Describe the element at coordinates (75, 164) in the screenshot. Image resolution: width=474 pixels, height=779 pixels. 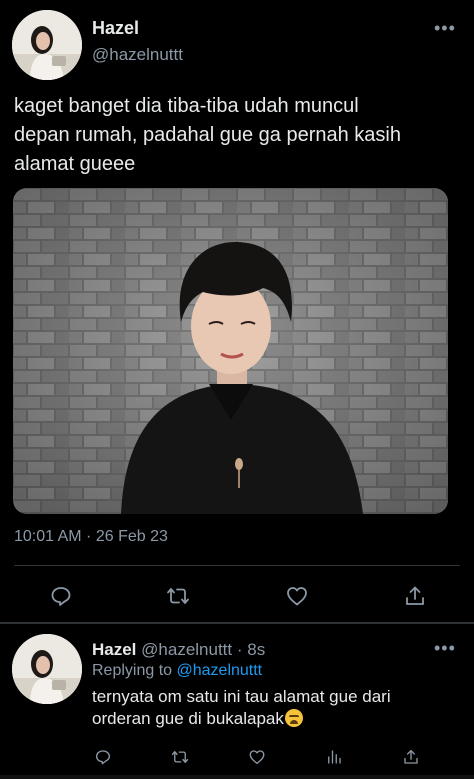
I see `tweet-text-line: alamat gueee` at that location.